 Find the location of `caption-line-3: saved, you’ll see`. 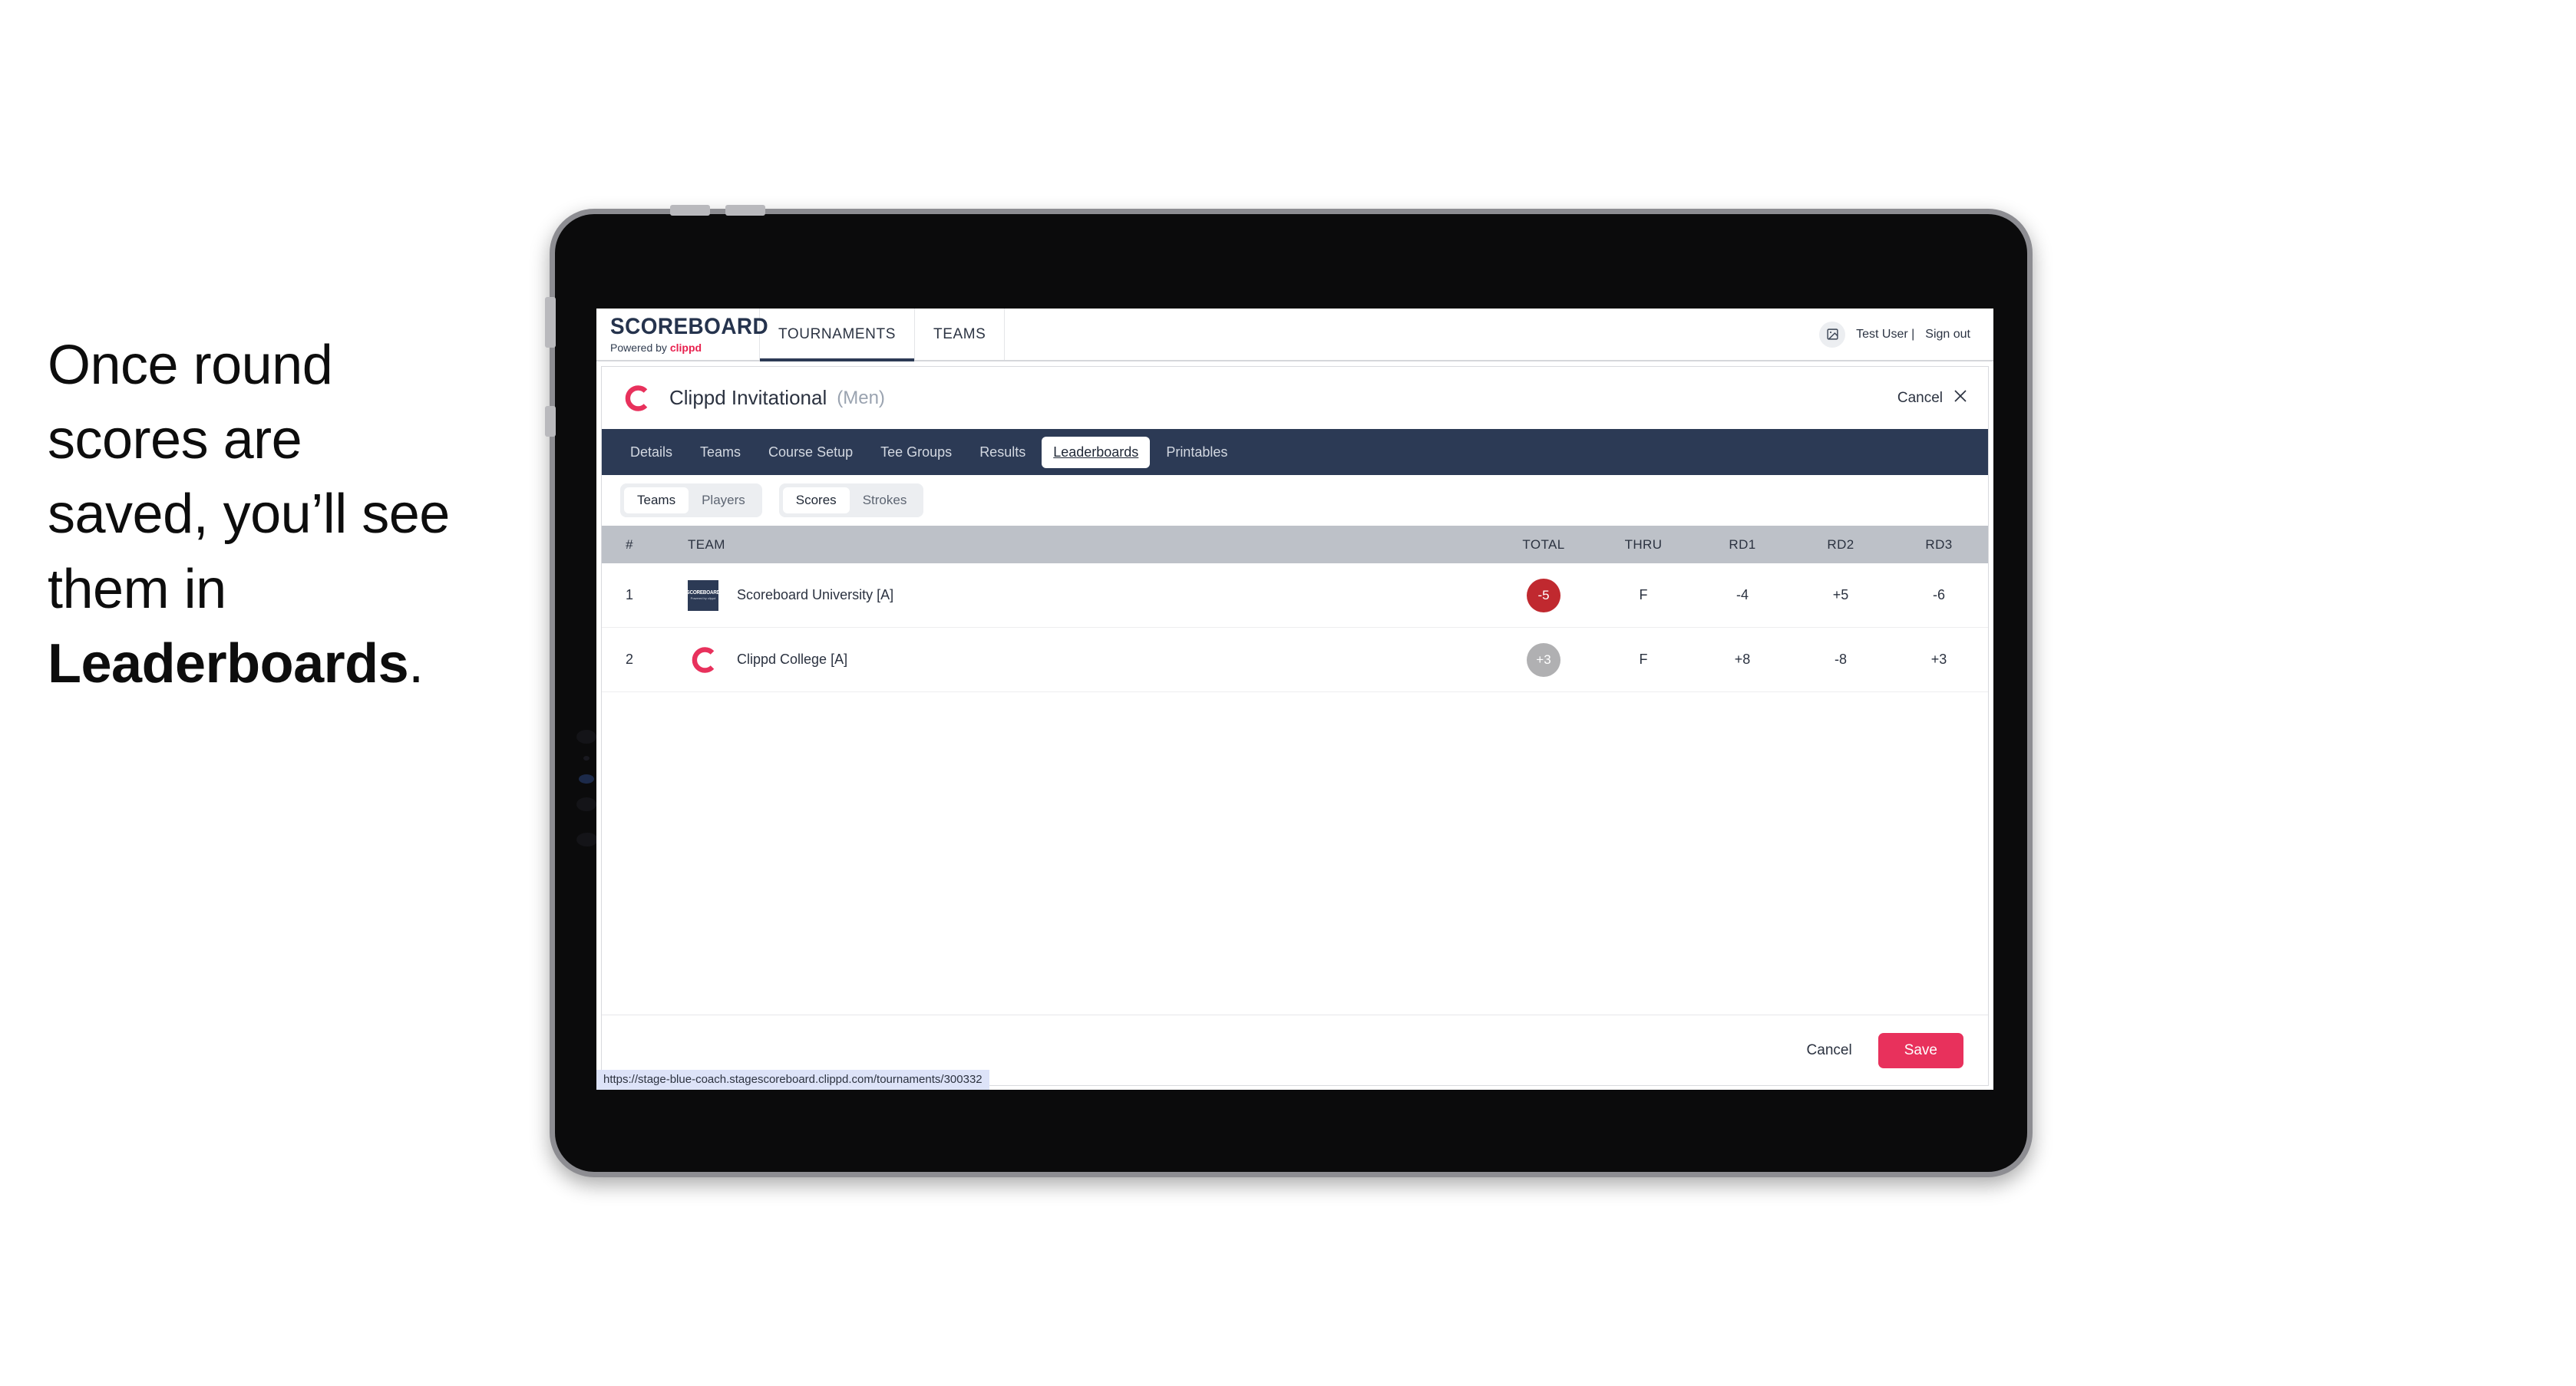

caption-line-3: saved, you’ll see is located at coordinates (249, 514).